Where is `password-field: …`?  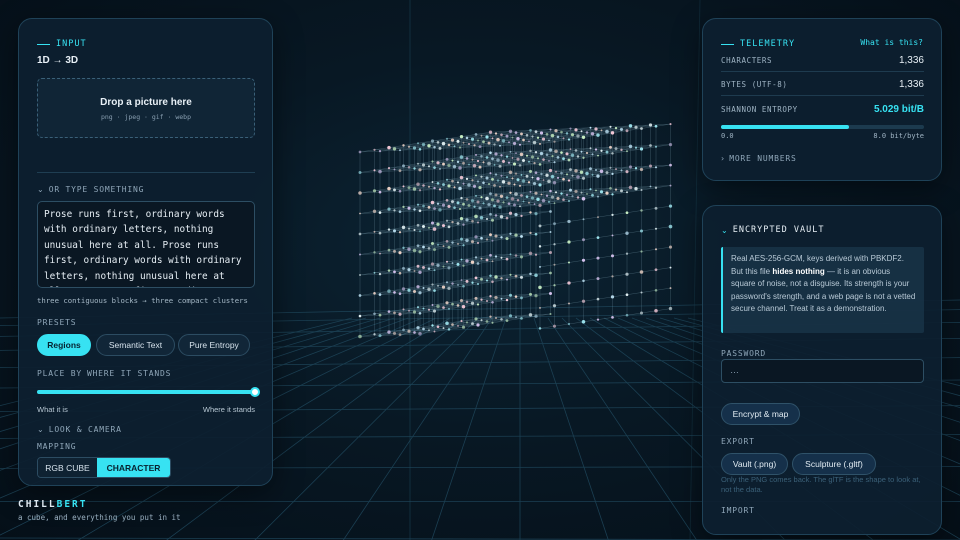 password-field: … is located at coordinates (822, 371).